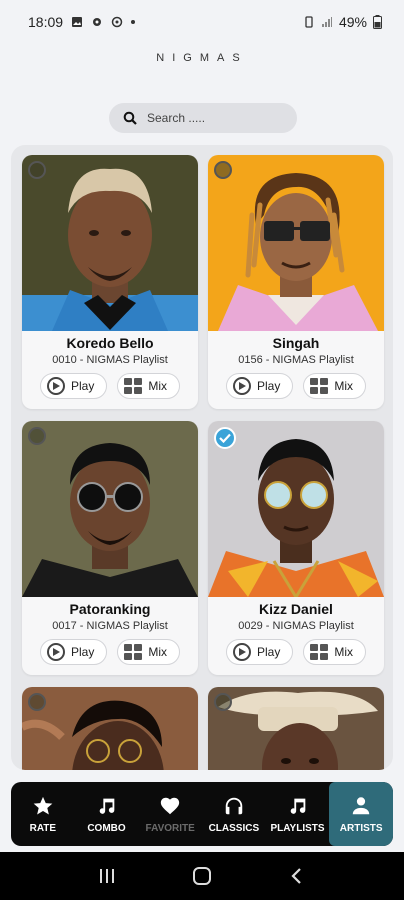  I want to click on nav-label: ARTISTS, so click(361, 828).